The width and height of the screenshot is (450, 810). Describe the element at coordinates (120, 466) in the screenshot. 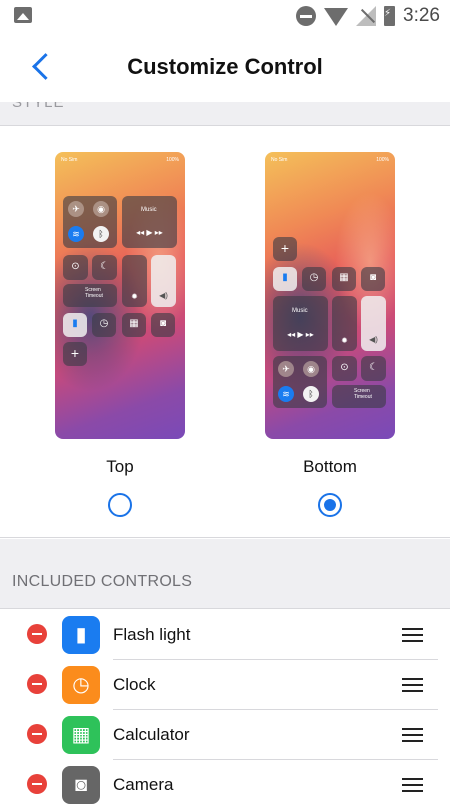

I see `top-option-label: Top` at that location.